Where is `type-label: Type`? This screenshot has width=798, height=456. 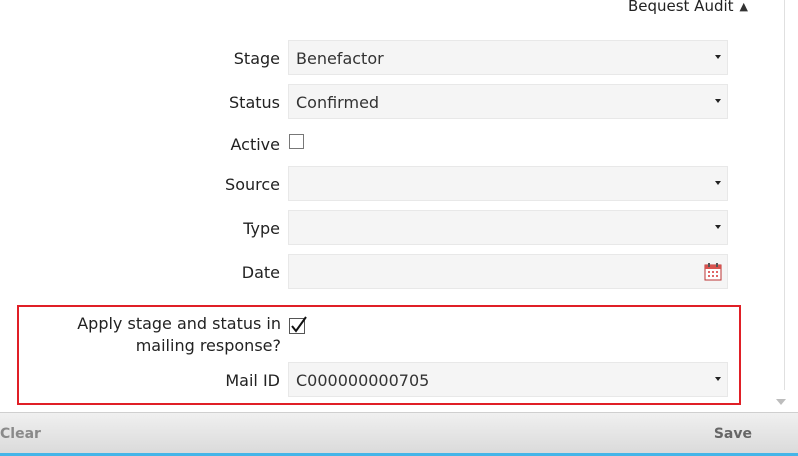
type-label: Type is located at coordinates (261, 228).